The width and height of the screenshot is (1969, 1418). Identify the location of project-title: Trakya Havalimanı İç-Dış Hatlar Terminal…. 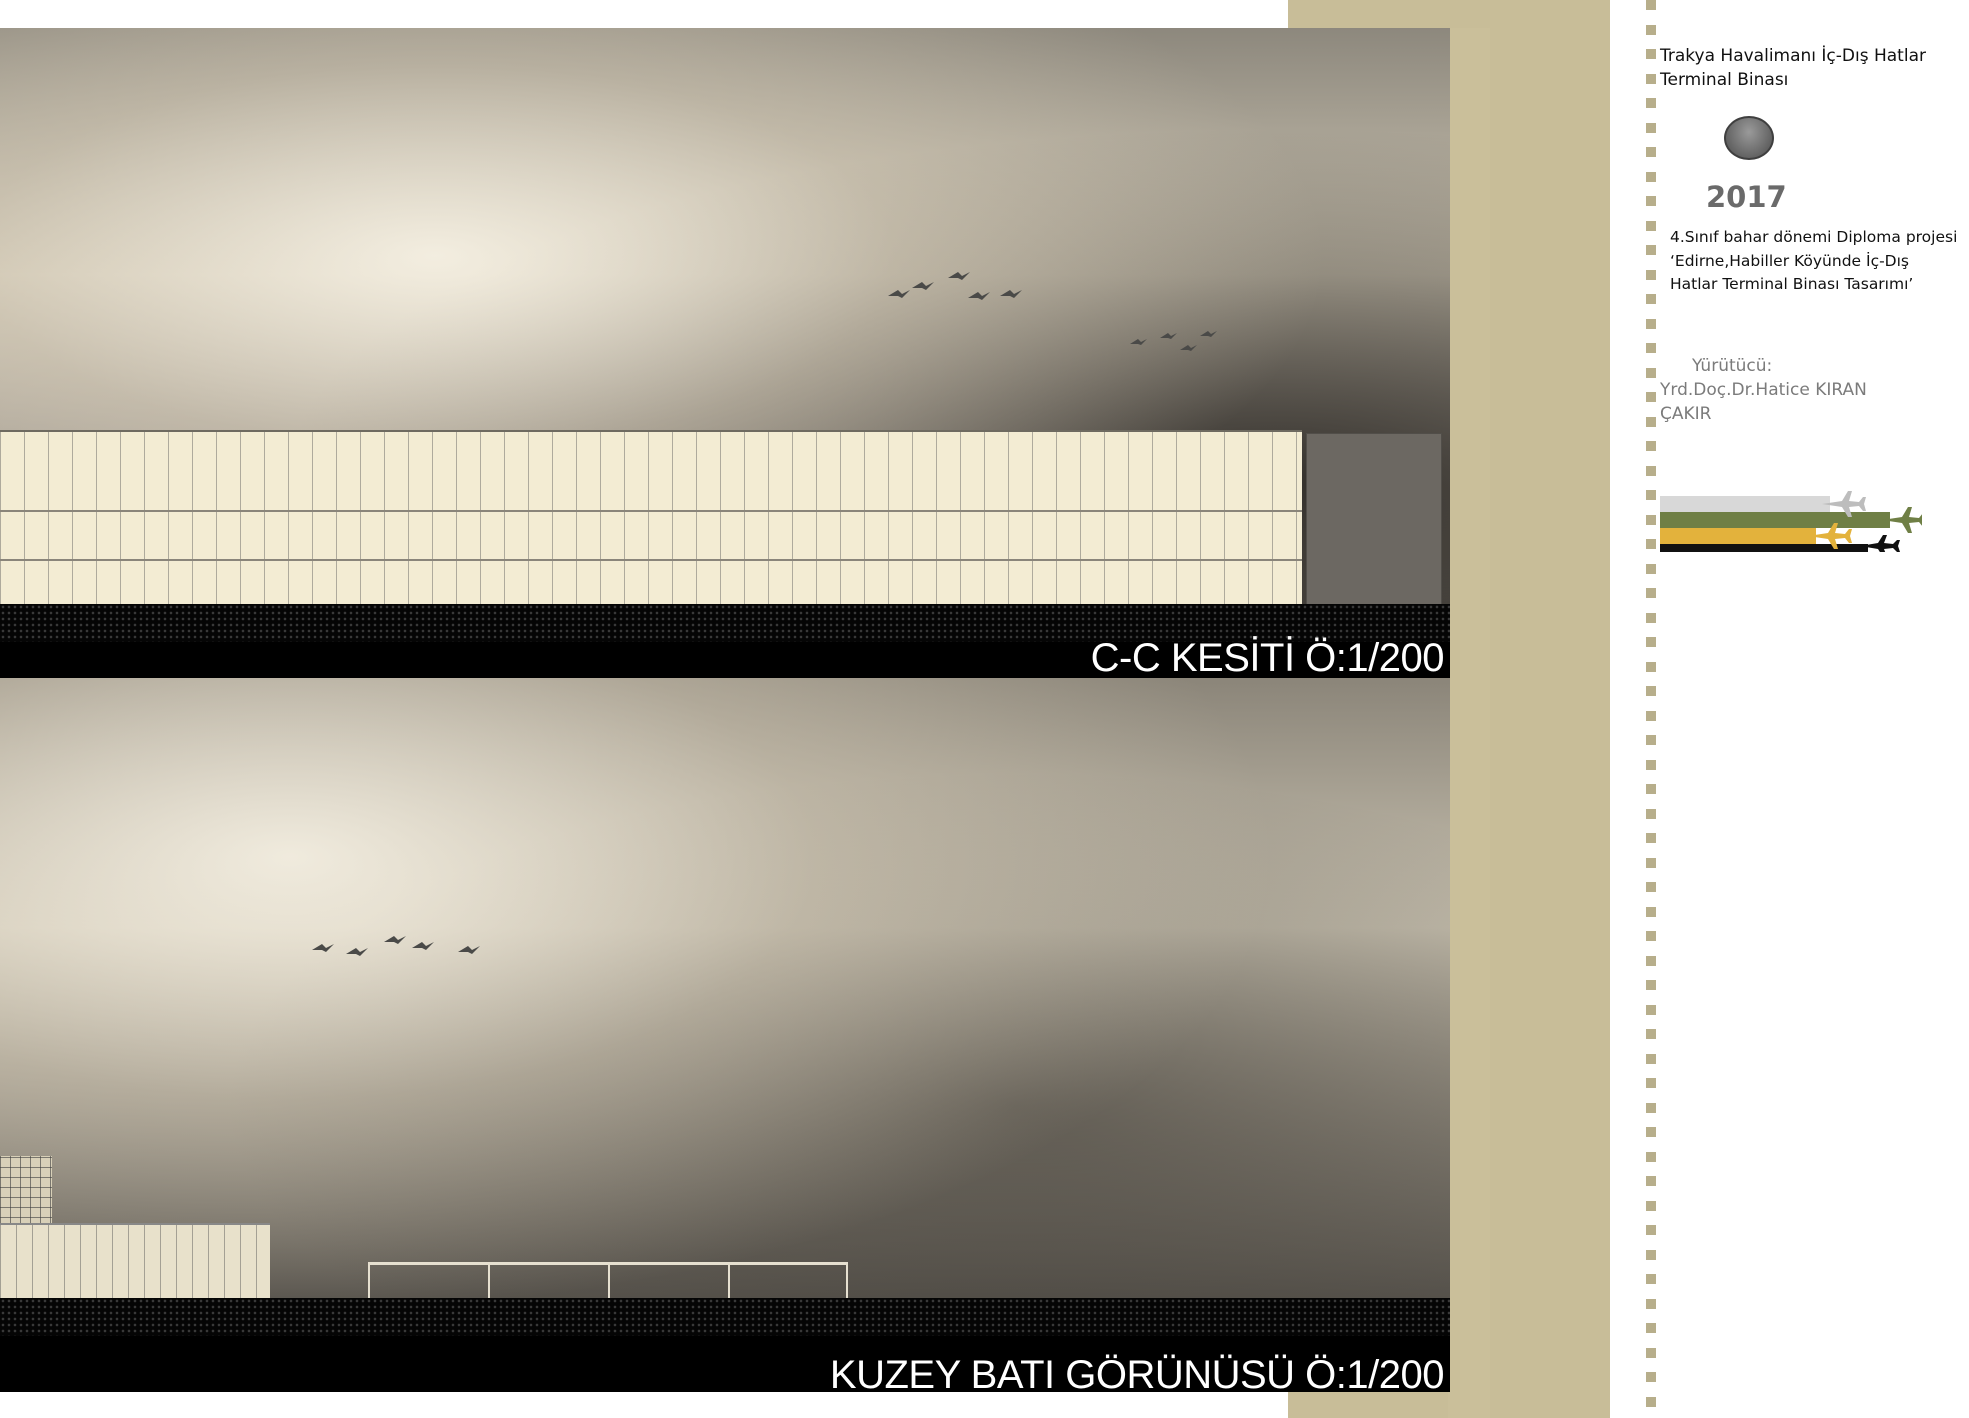
(1793, 68).